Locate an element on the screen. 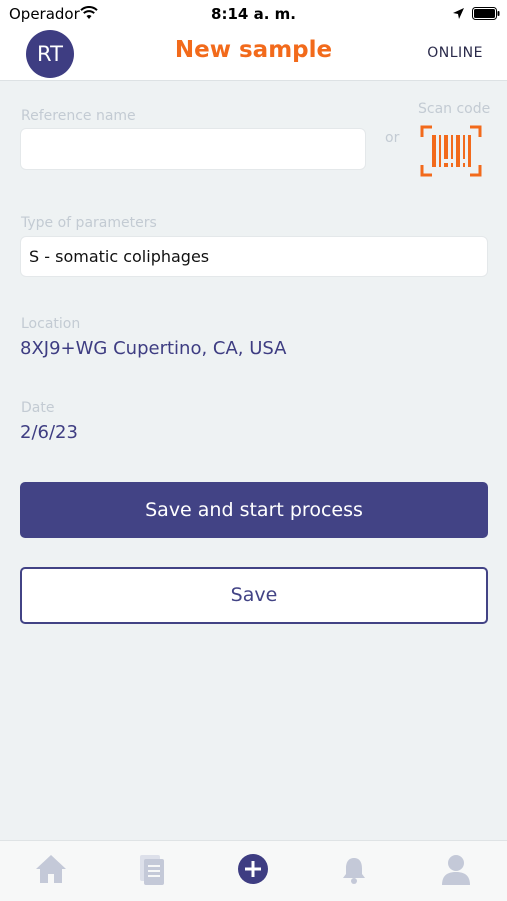 This screenshot has width=507, height=901. home-icon is located at coordinates (51, 869).